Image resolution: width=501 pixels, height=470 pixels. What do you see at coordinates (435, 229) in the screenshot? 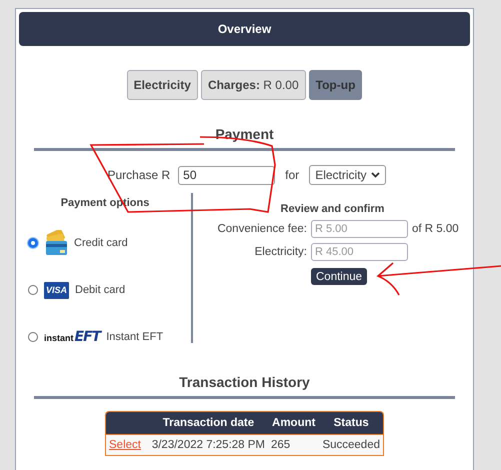
I see `fee-note: of R 5.00` at bounding box center [435, 229].